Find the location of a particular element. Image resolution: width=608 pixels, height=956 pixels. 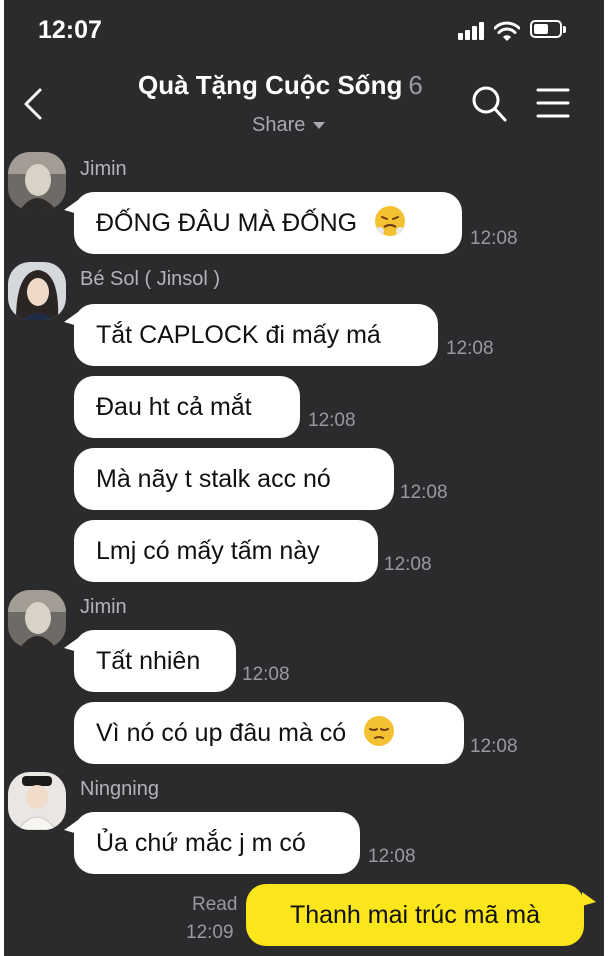

caret-down-icon is located at coordinates (319, 126).